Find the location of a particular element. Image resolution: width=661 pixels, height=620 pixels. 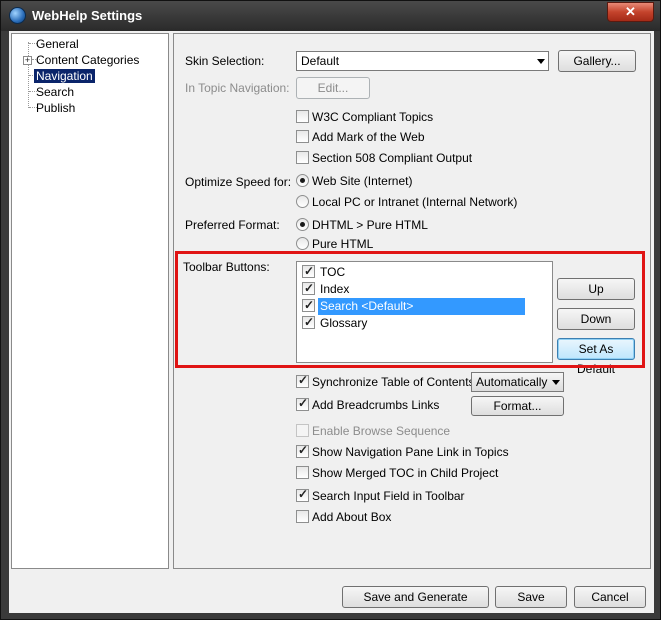

checkbox-label: Section 508 Compliant Output is located at coordinates (392, 158).